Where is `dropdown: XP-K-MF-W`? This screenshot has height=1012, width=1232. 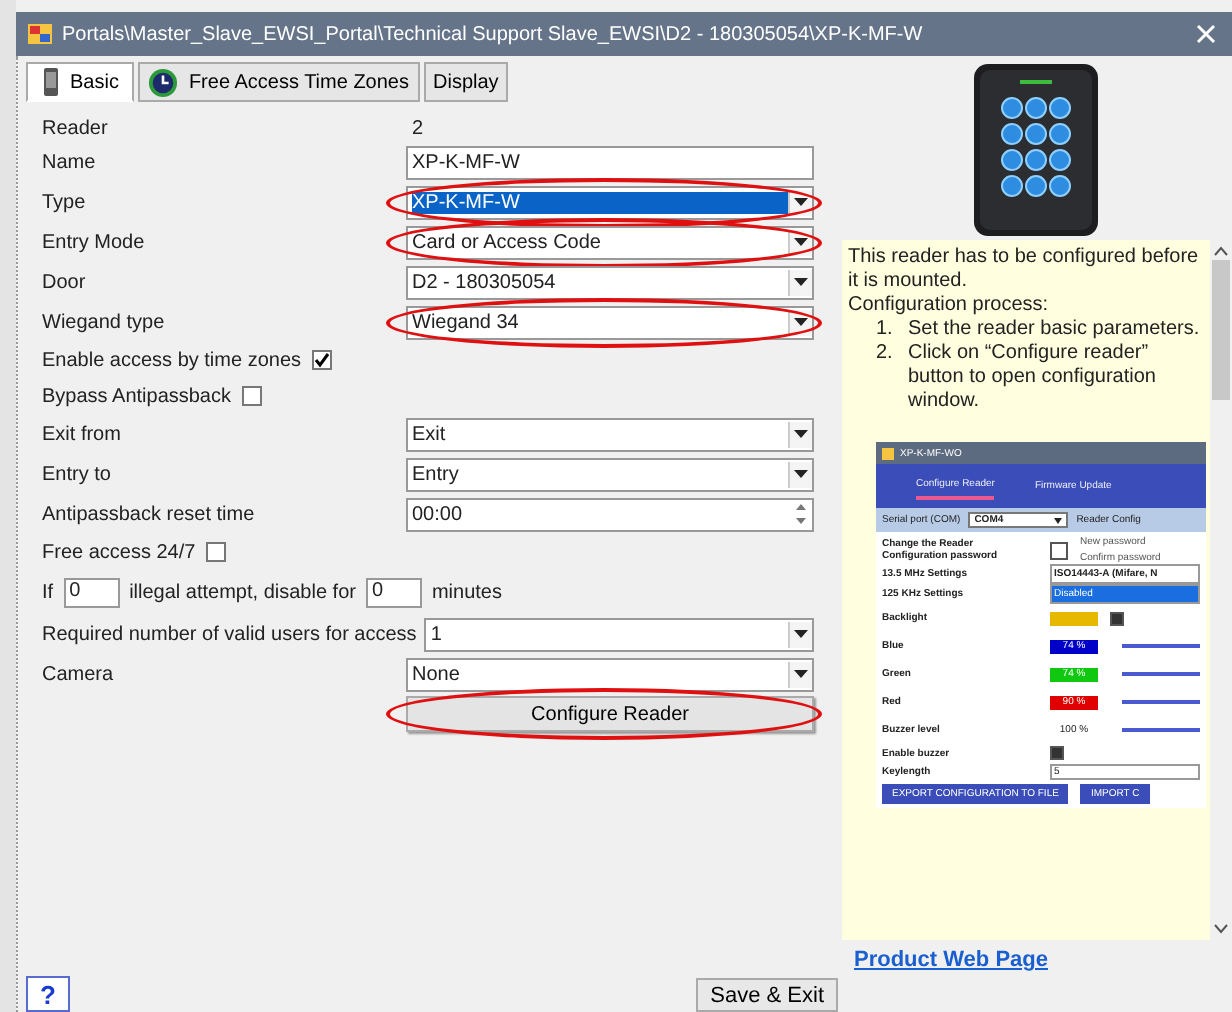
dropdown: XP-K-MF-W is located at coordinates (610, 202).